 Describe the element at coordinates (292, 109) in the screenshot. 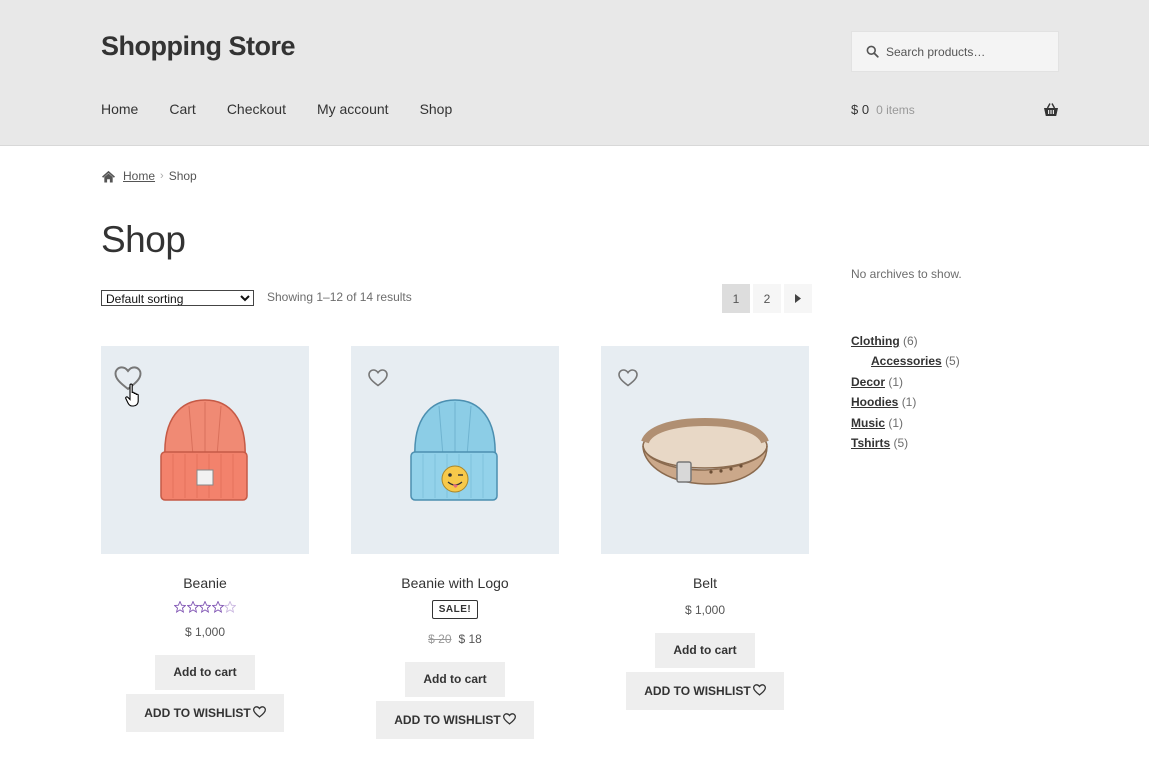

I see `main-nav: Home Cart Checkout My account Shop` at that location.